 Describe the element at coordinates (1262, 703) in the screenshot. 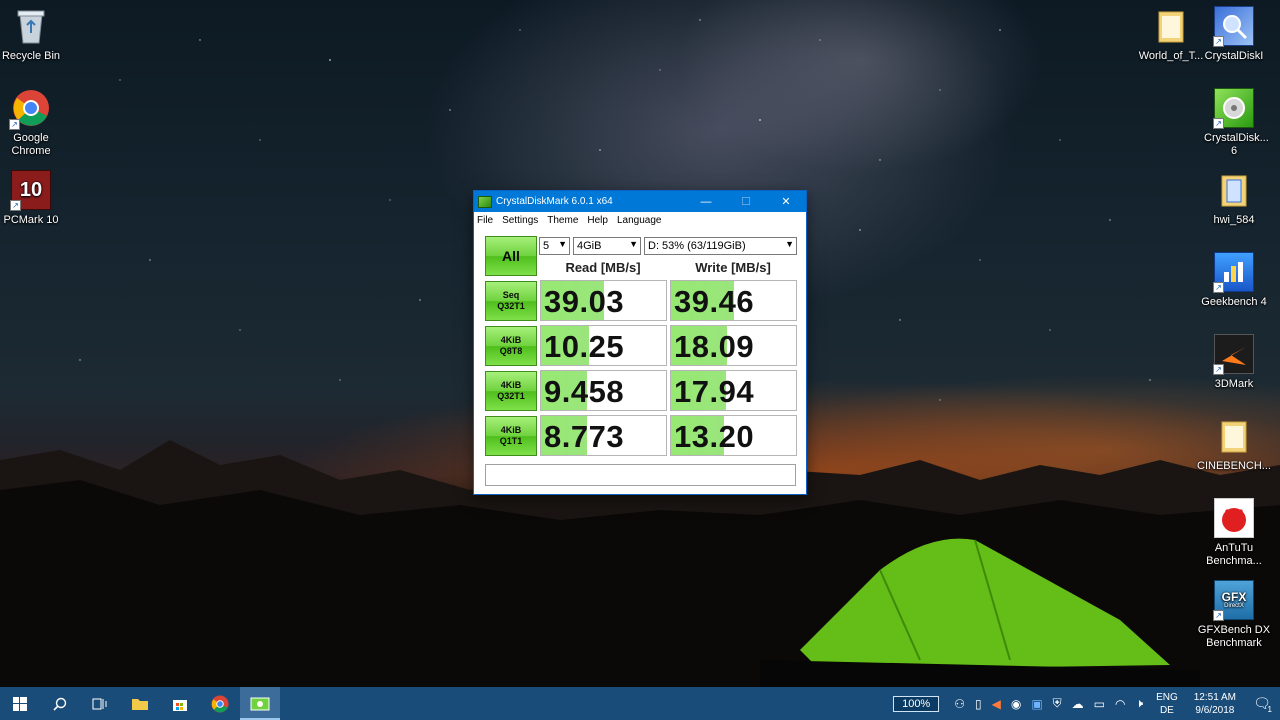

I see `action-center-button: 🗨 1` at that location.